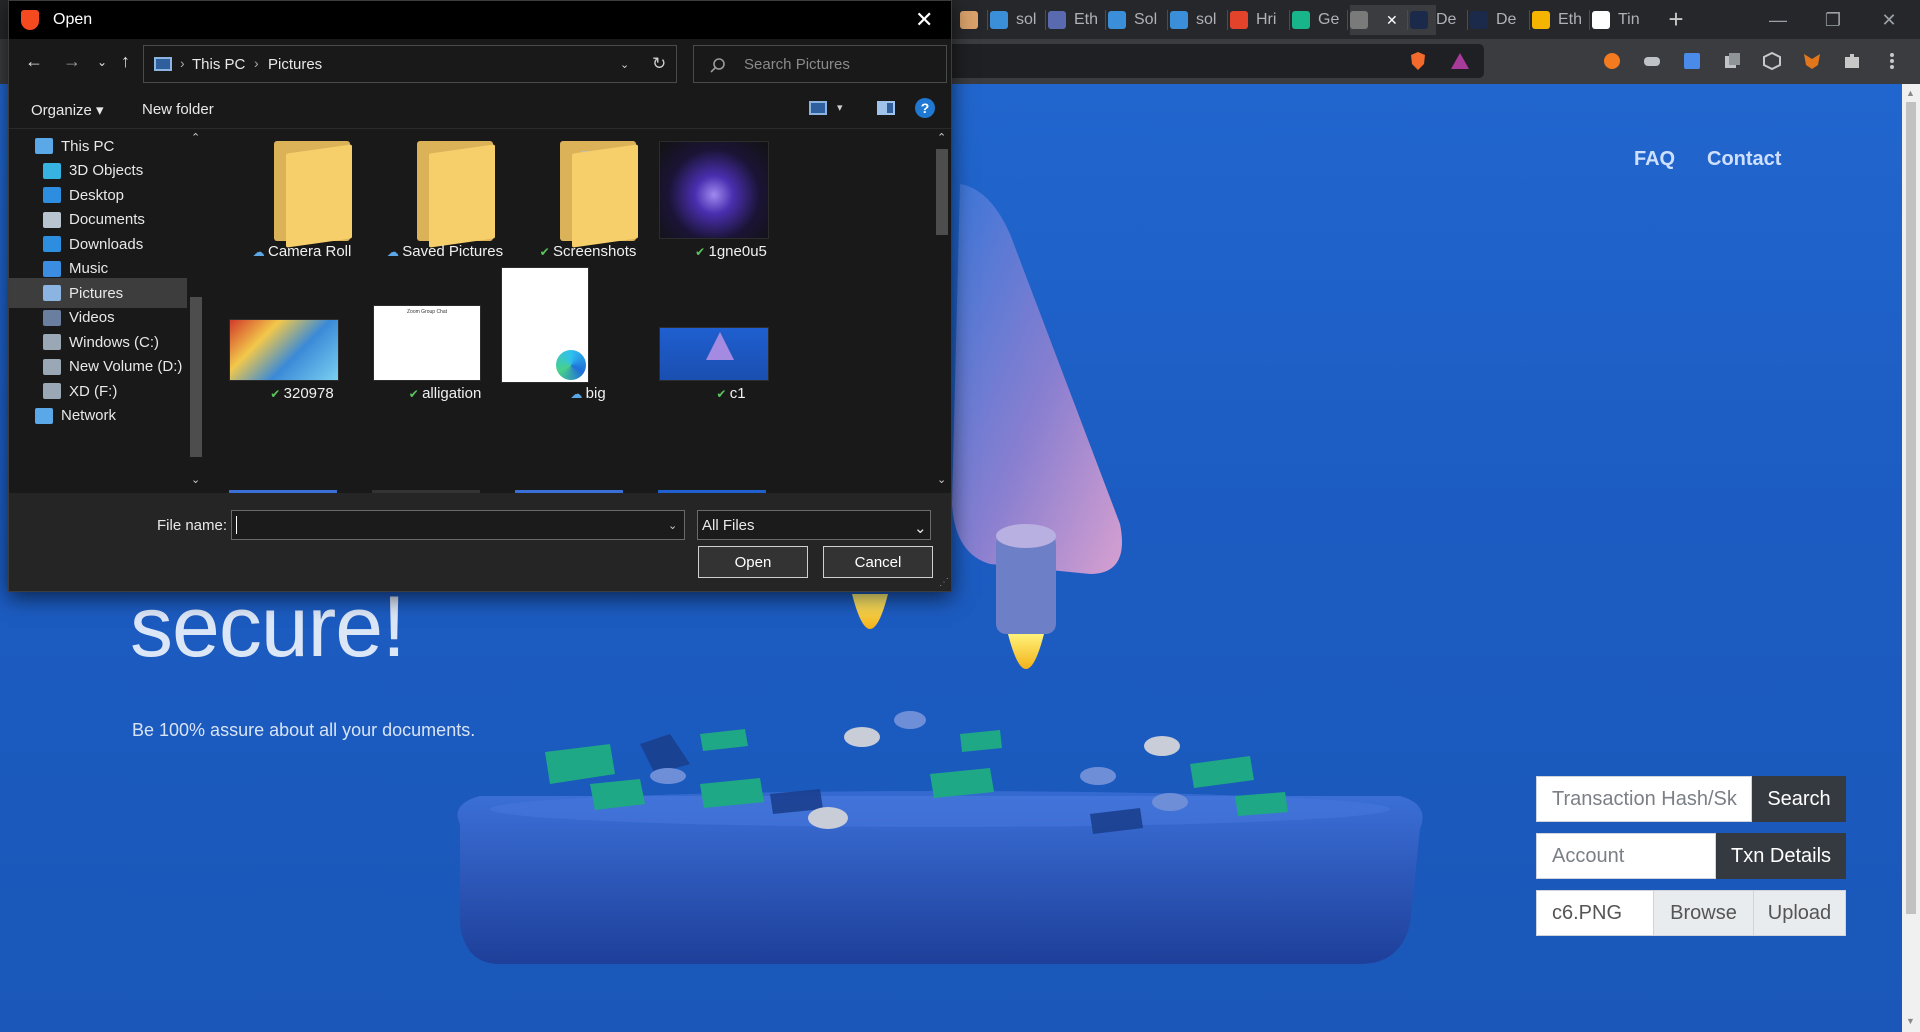 The height and width of the screenshot is (1032, 1920). What do you see at coordinates (106, 244) in the screenshot?
I see `tree-item-label: Downloads` at bounding box center [106, 244].